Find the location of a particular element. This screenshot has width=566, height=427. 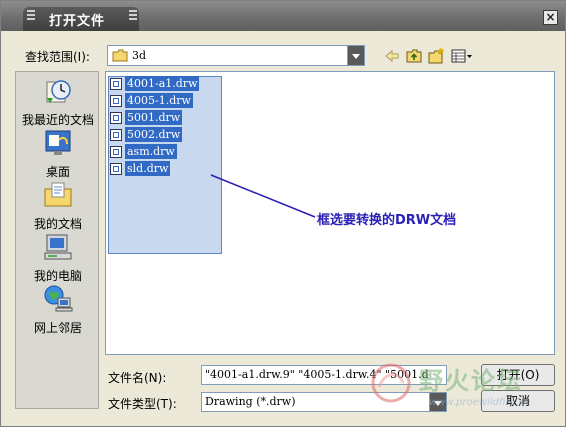

file-name: 5001.drw is located at coordinates (154, 117).